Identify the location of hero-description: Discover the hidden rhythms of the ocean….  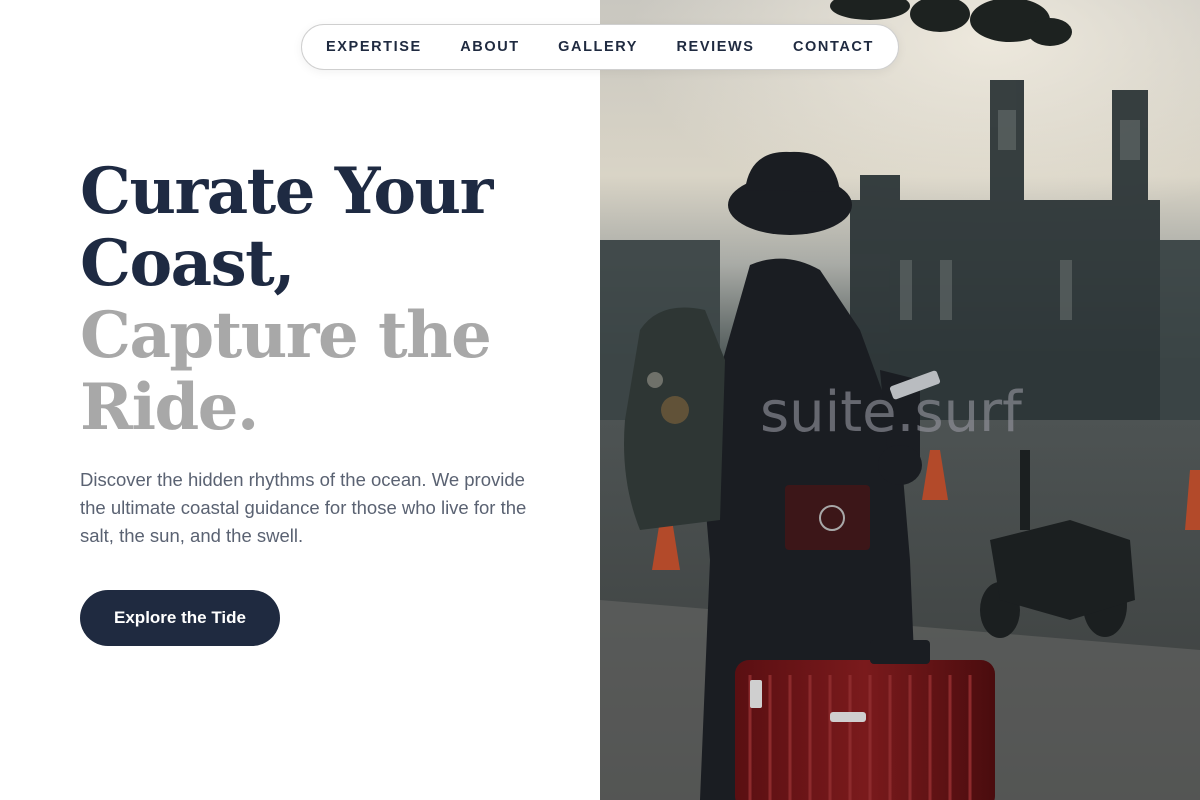
(303, 507).